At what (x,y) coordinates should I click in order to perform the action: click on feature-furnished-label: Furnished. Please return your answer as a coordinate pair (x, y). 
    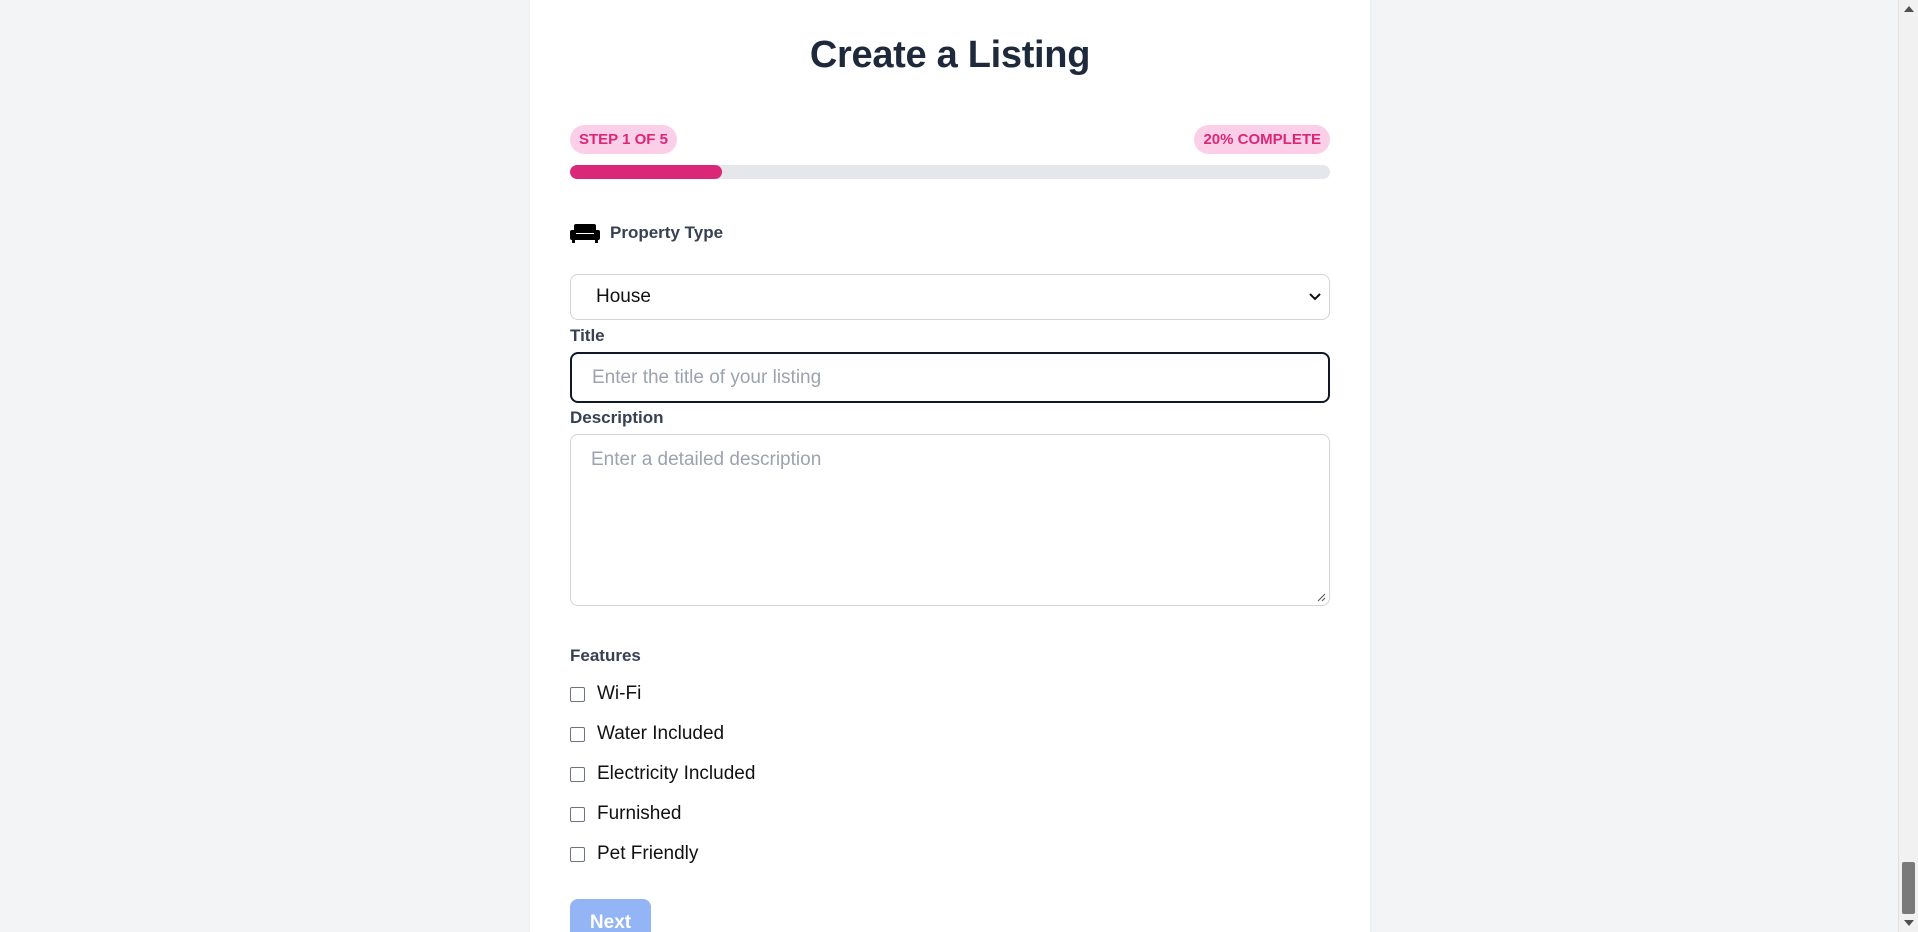
    Looking at the image, I should click on (639, 813).